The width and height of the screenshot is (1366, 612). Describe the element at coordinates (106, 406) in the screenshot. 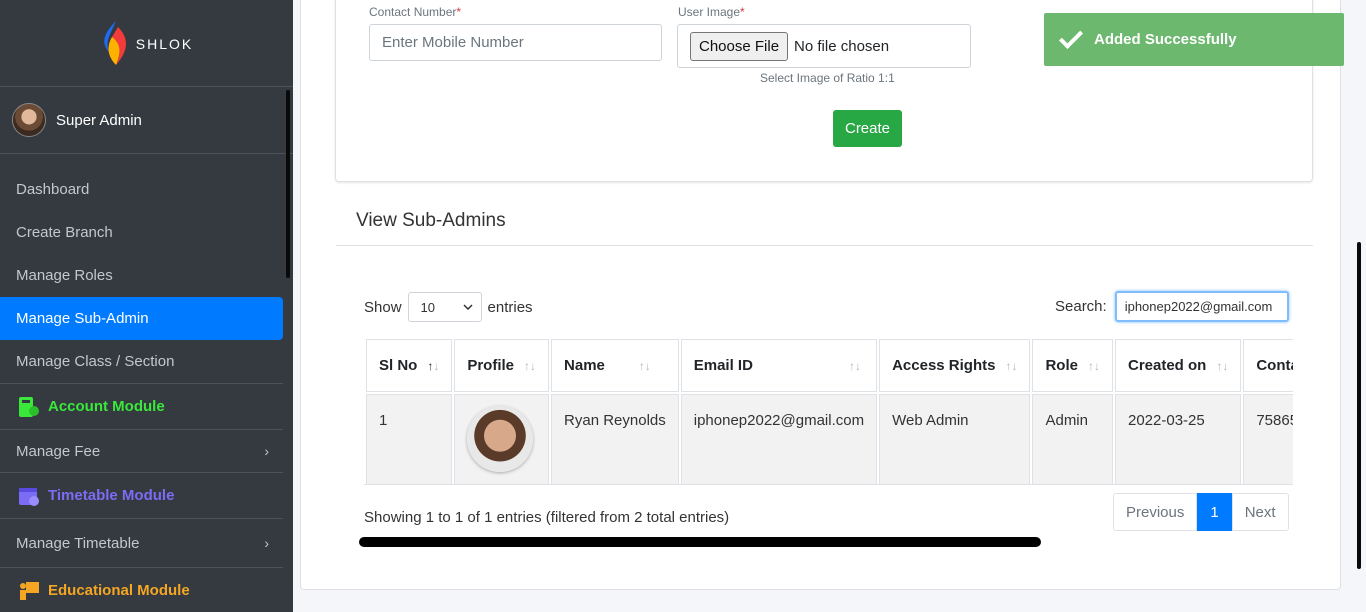

I see `account-module-label: Account Module` at that location.